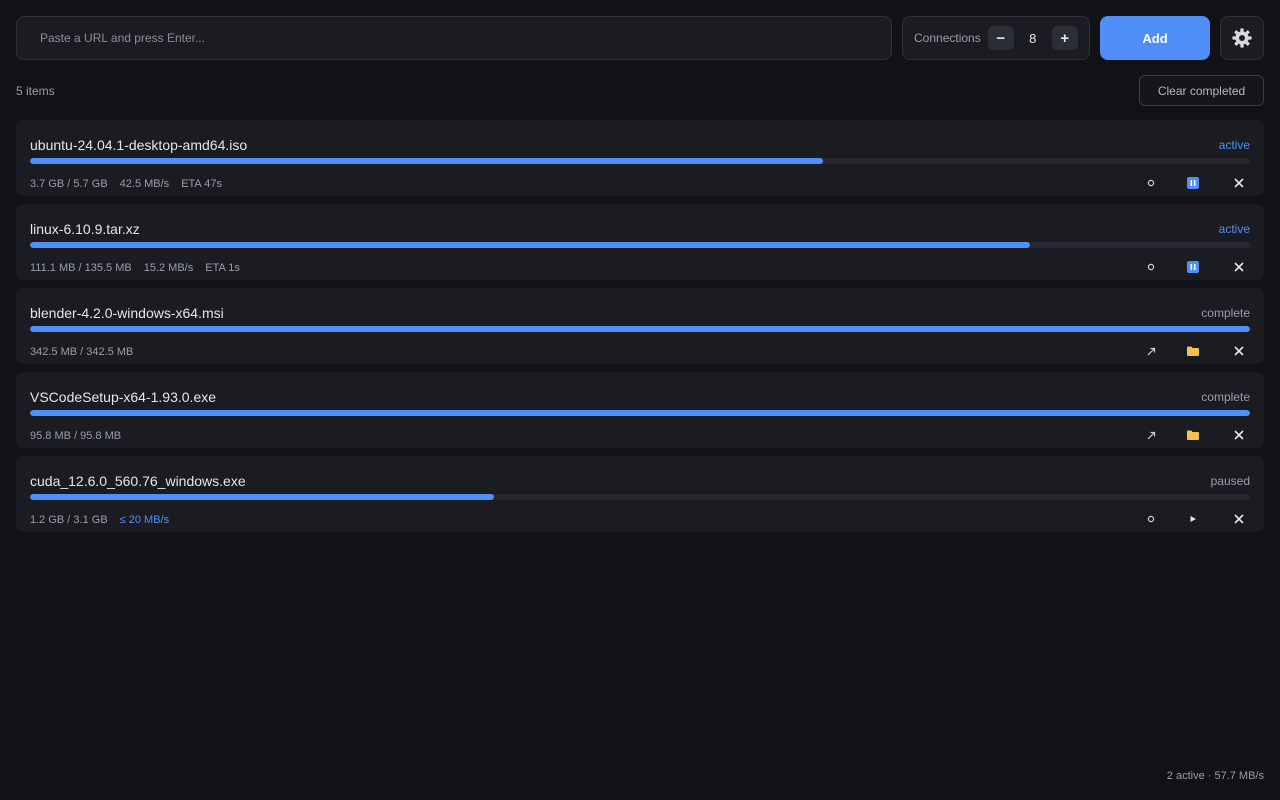 This screenshot has height=800, width=1280. I want to click on gear-icon, so click(1242, 38).